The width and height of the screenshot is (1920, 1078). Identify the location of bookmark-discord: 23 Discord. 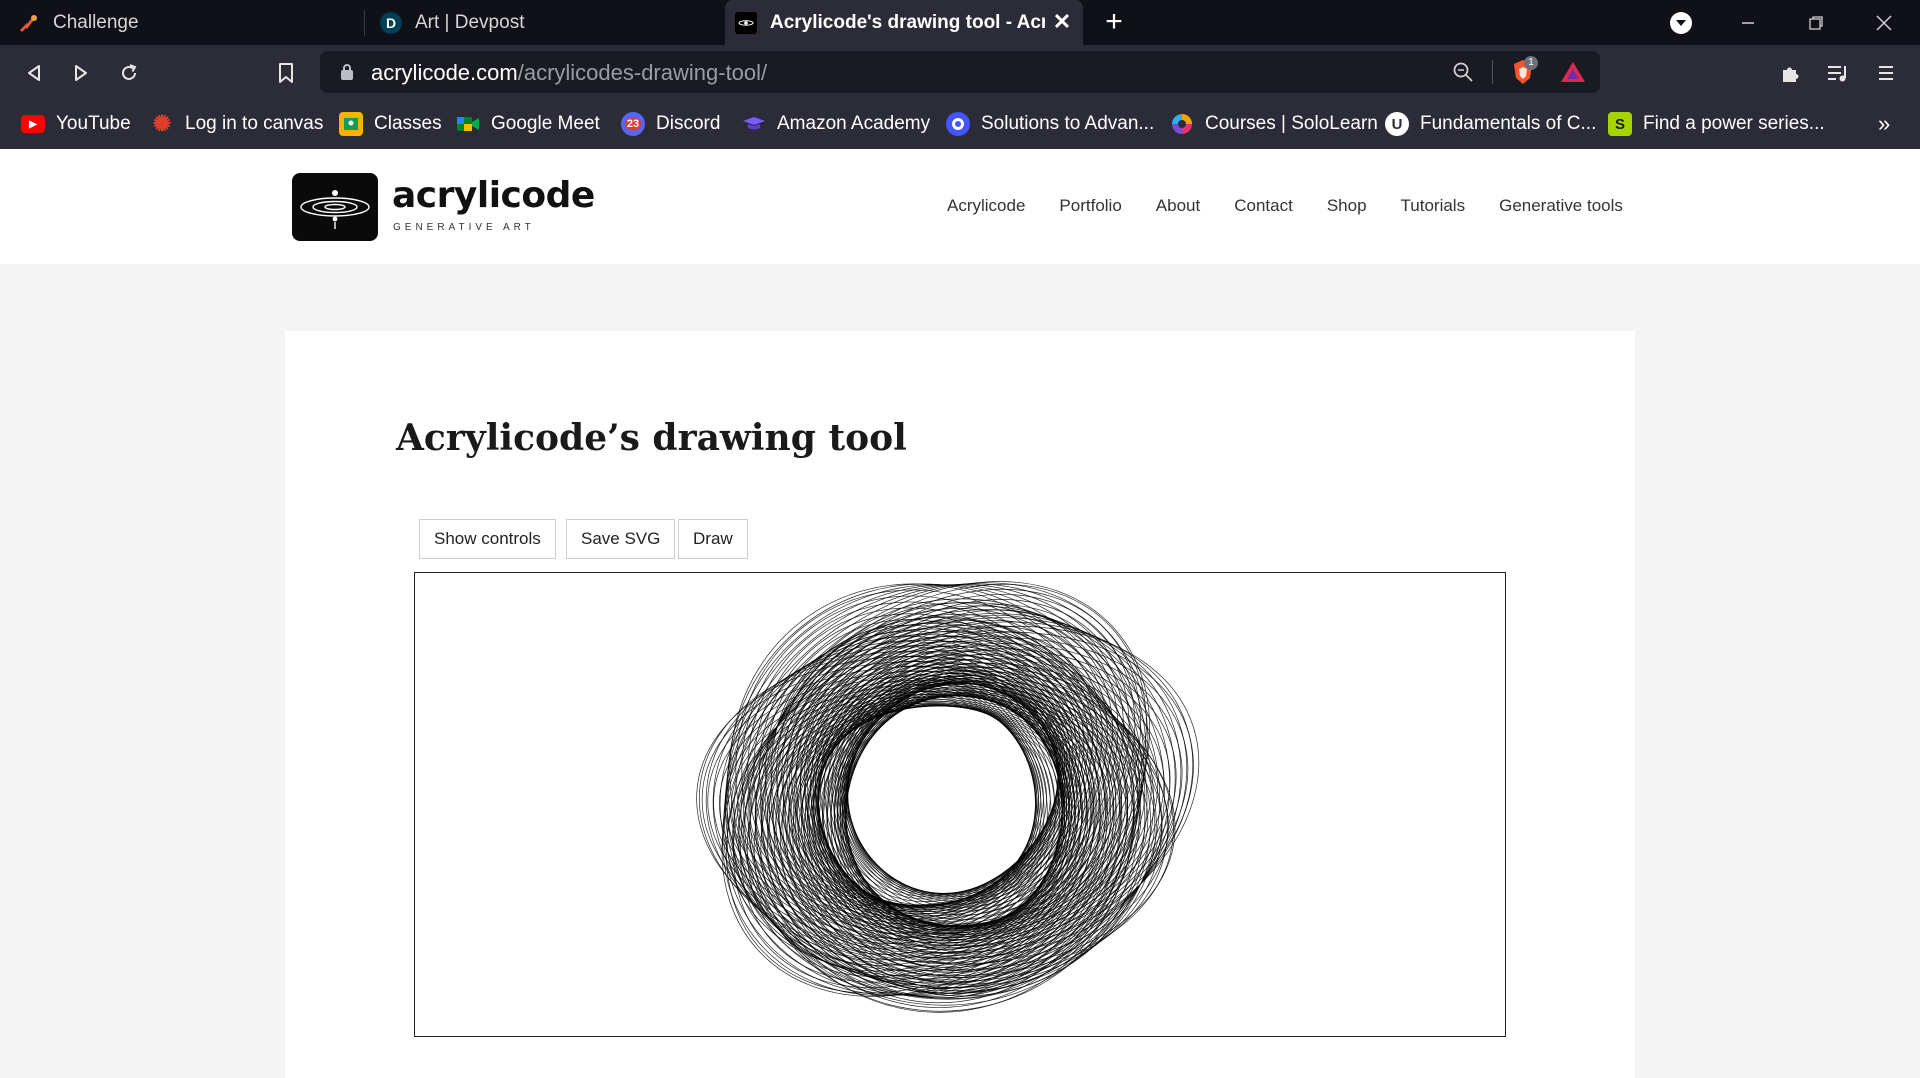
(670, 124).